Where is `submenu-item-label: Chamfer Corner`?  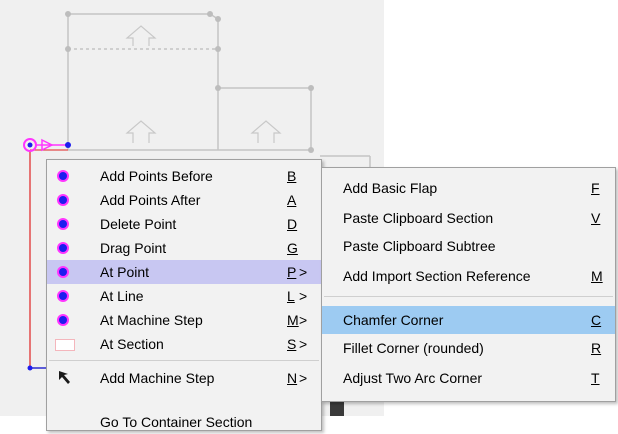
submenu-item-label: Chamfer Corner is located at coordinates (393, 320).